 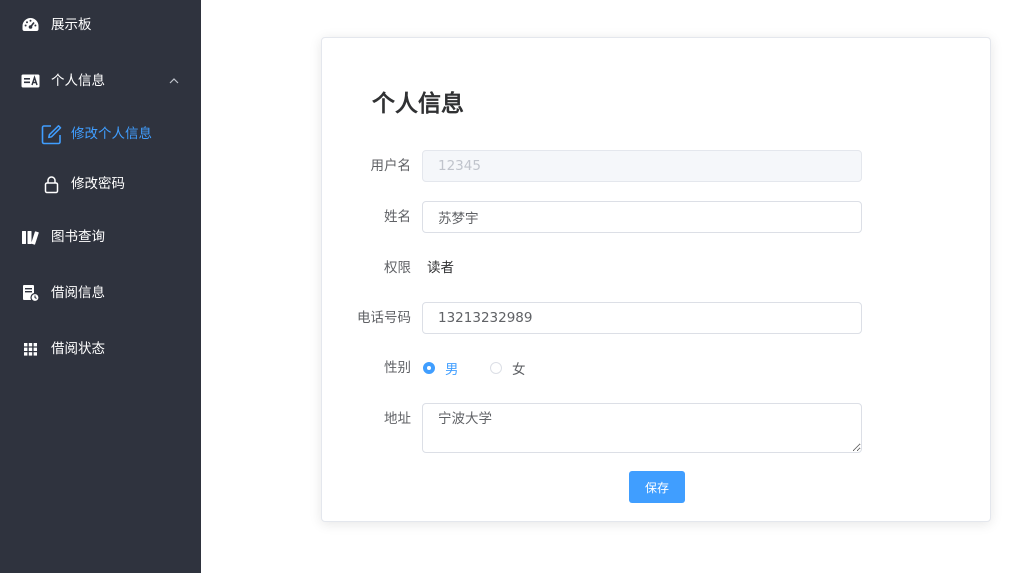 I want to click on lock-icon, so click(x=51, y=185).